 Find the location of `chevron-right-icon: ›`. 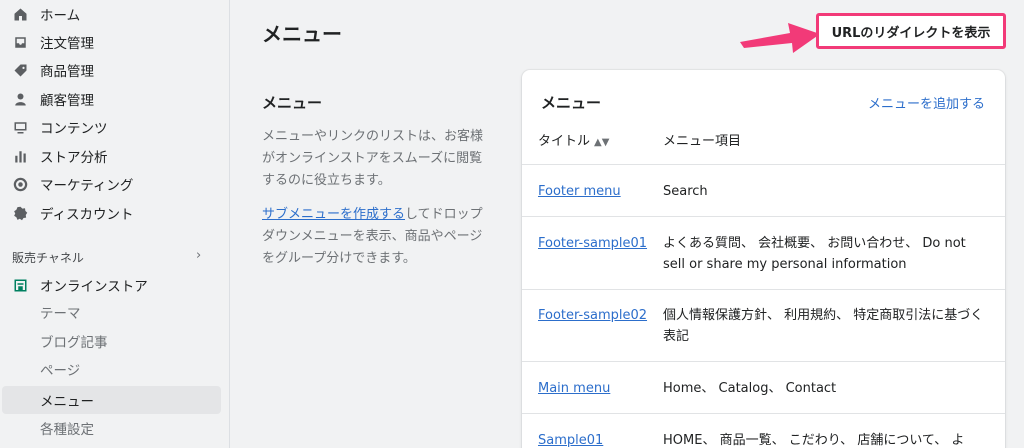

chevron-right-icon: › is located at coordinates (198, 255).